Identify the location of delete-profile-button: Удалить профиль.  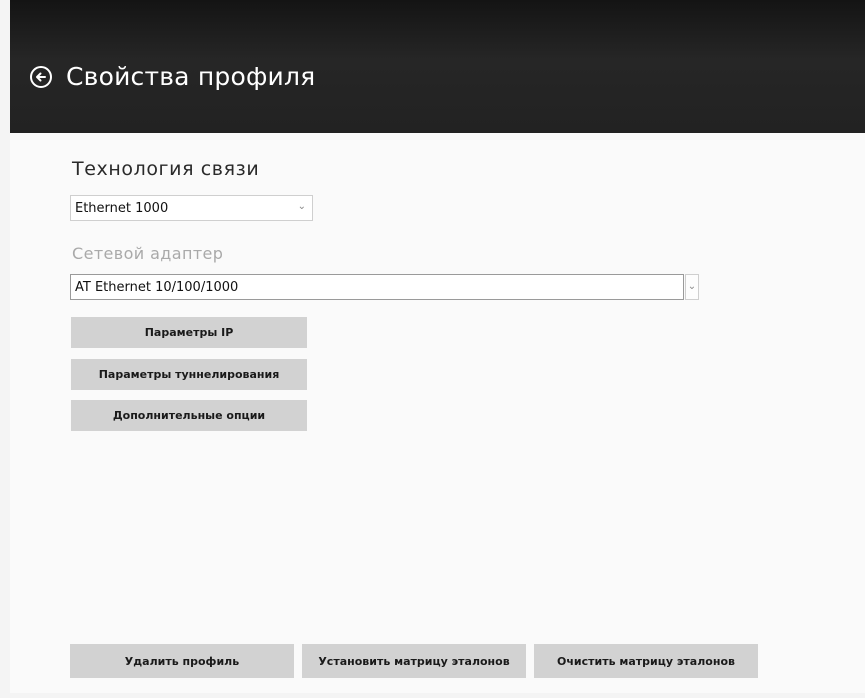
(182, 661).